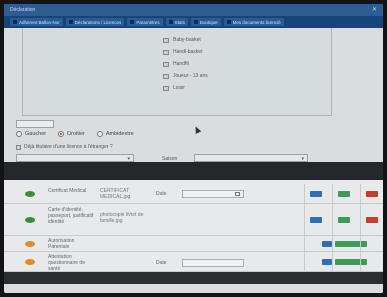 This screenshot has height=297, width=387. I want to click on checkbox-label: Joueur - 13 ans, so click(190, 76).